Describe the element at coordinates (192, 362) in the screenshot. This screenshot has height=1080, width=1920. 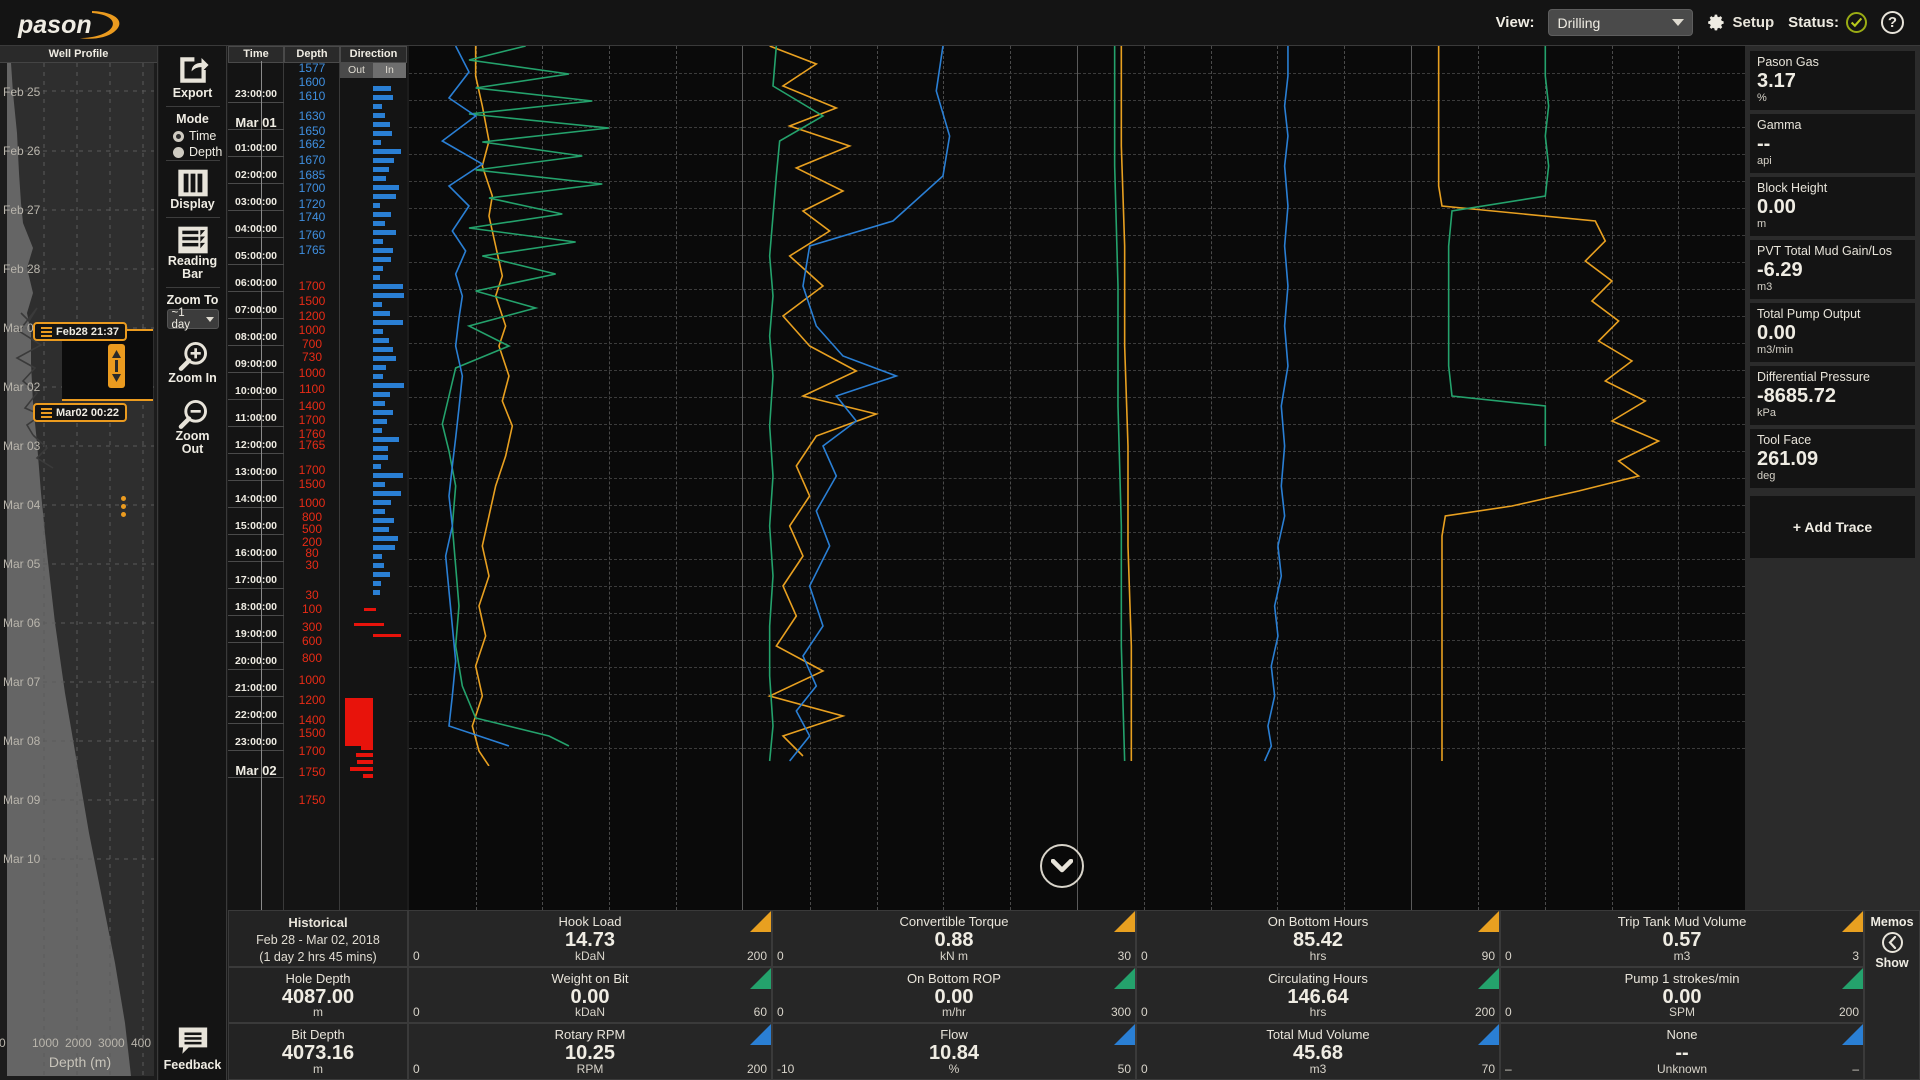
I see `zoom-in-button: Zoom In` at that location.